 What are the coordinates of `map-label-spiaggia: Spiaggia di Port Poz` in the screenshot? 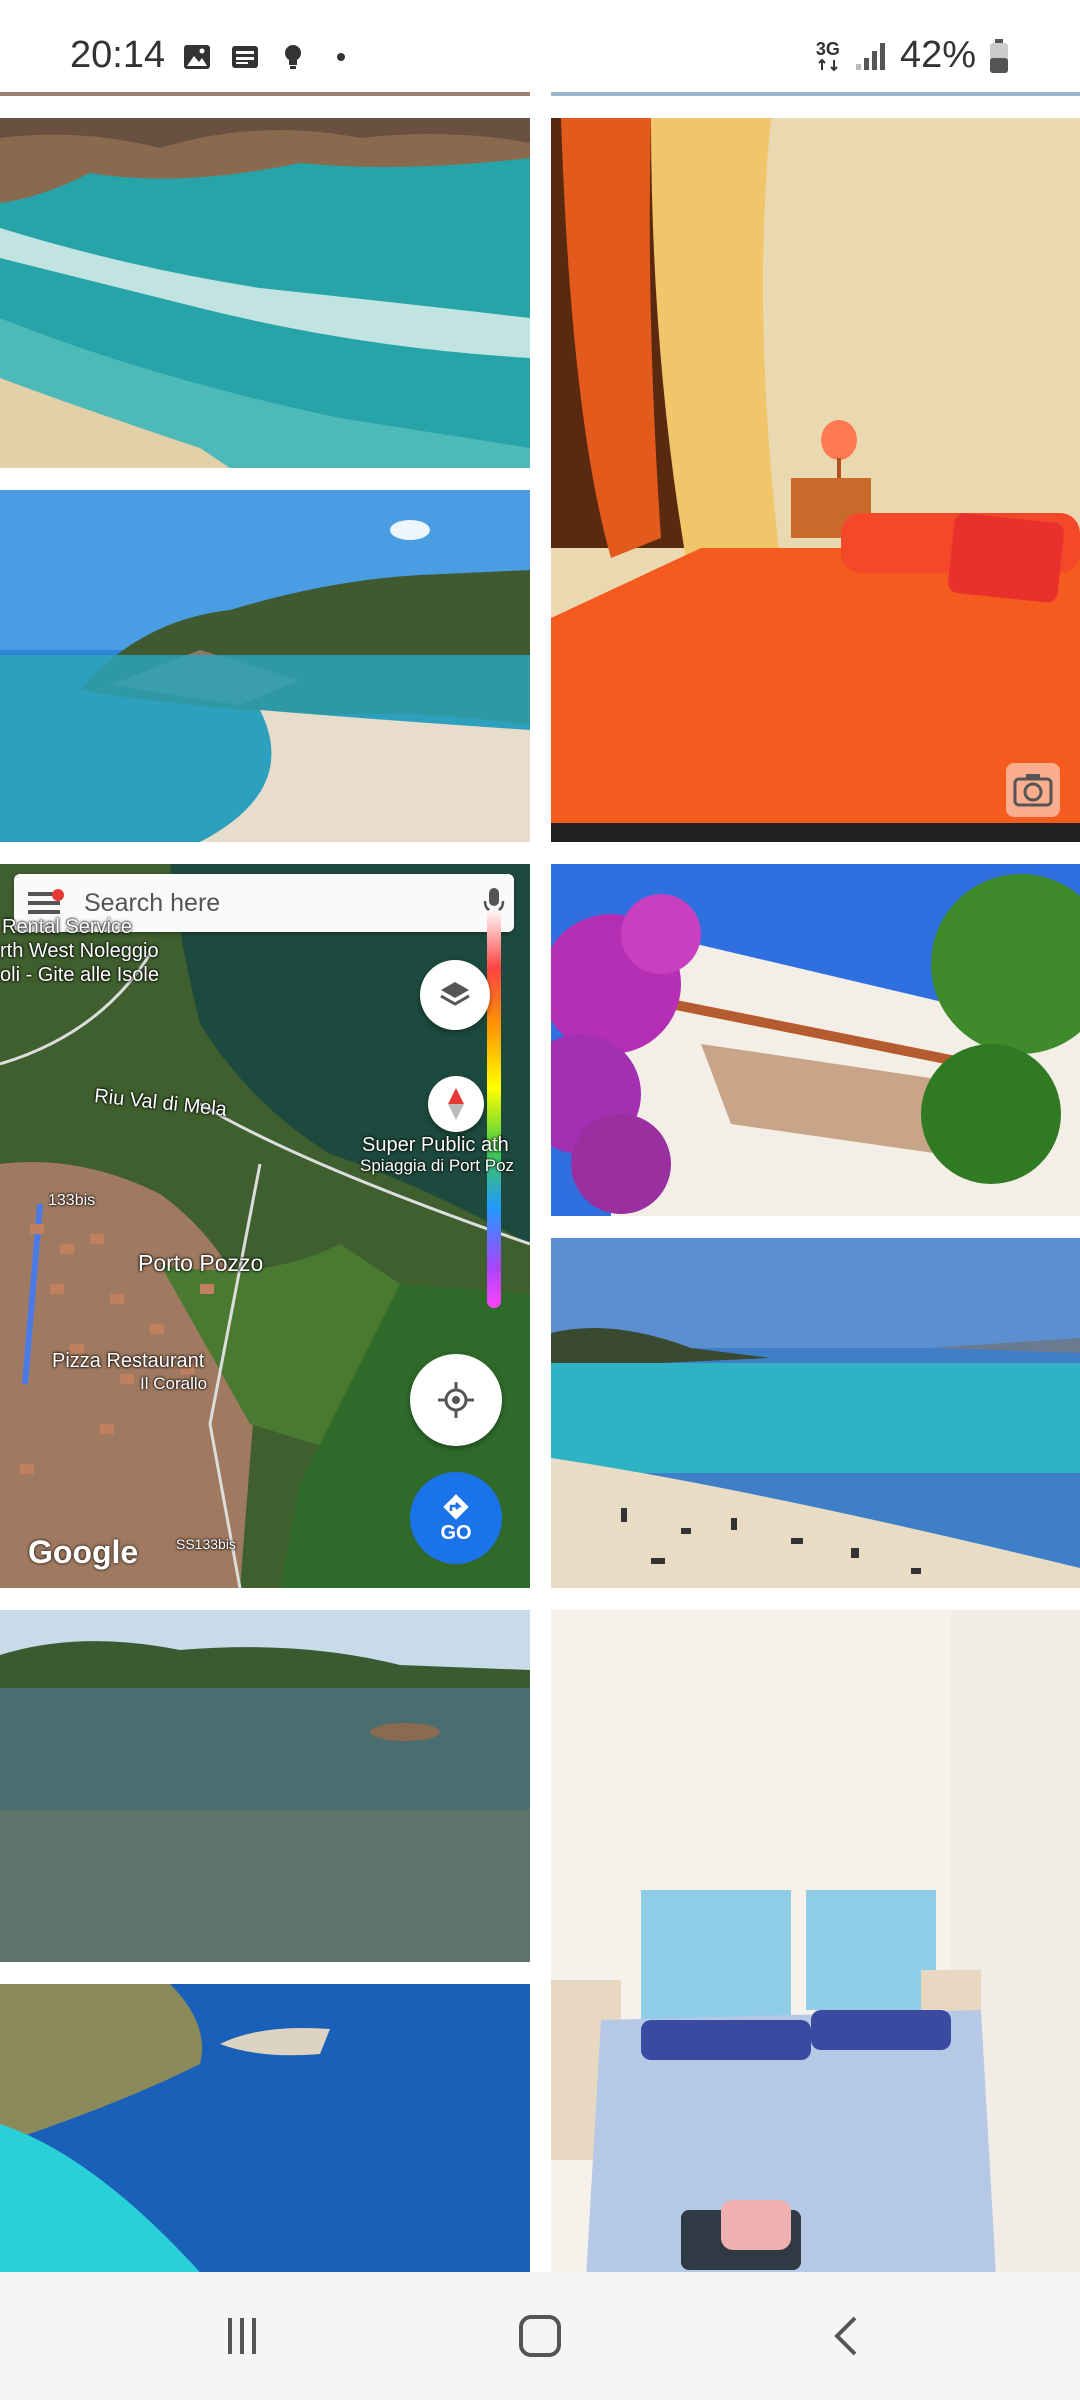 It's located at (437, 1165).